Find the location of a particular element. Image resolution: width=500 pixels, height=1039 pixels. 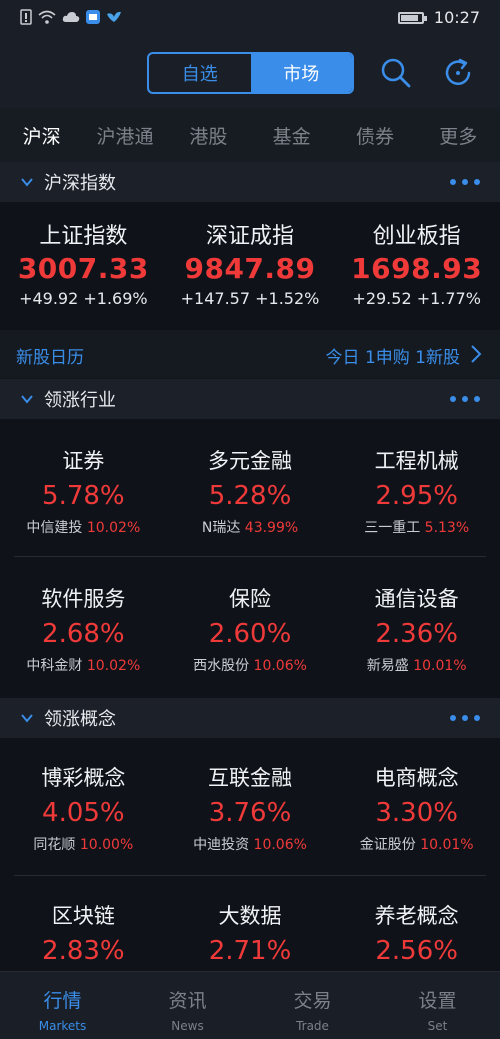

index-card: 深证成指 9847.89 +147.57 +1.52% is located at coordinates (250, 255).